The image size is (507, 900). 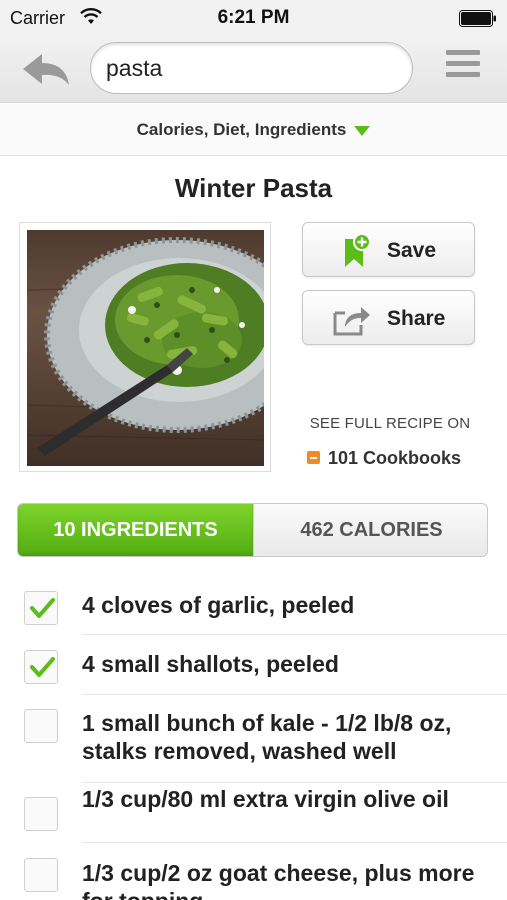 I want to click on tab-ingredients: 10 INGREDIENTS, so click(x=135, y=530).